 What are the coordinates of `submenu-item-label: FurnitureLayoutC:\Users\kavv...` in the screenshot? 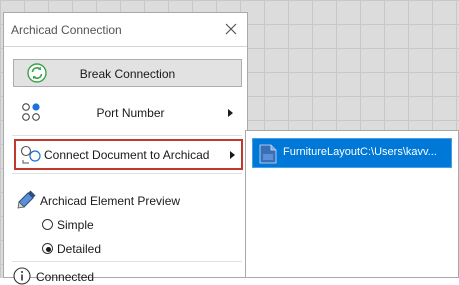 It's located at (360, 152).